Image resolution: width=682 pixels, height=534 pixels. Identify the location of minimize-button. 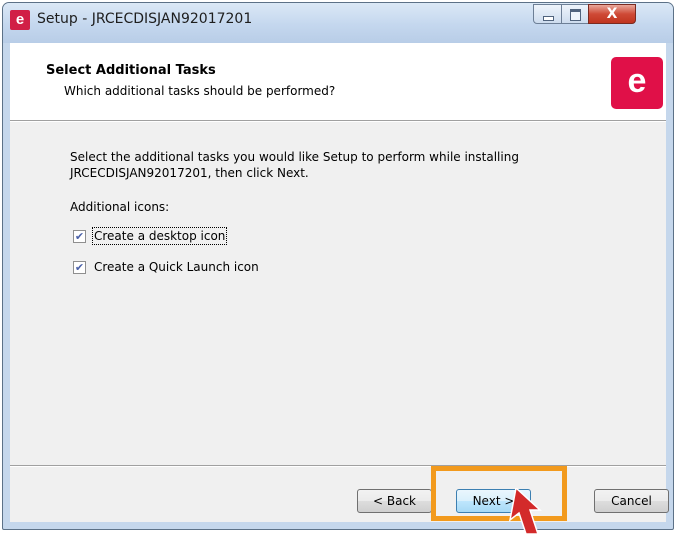
(547, 14).